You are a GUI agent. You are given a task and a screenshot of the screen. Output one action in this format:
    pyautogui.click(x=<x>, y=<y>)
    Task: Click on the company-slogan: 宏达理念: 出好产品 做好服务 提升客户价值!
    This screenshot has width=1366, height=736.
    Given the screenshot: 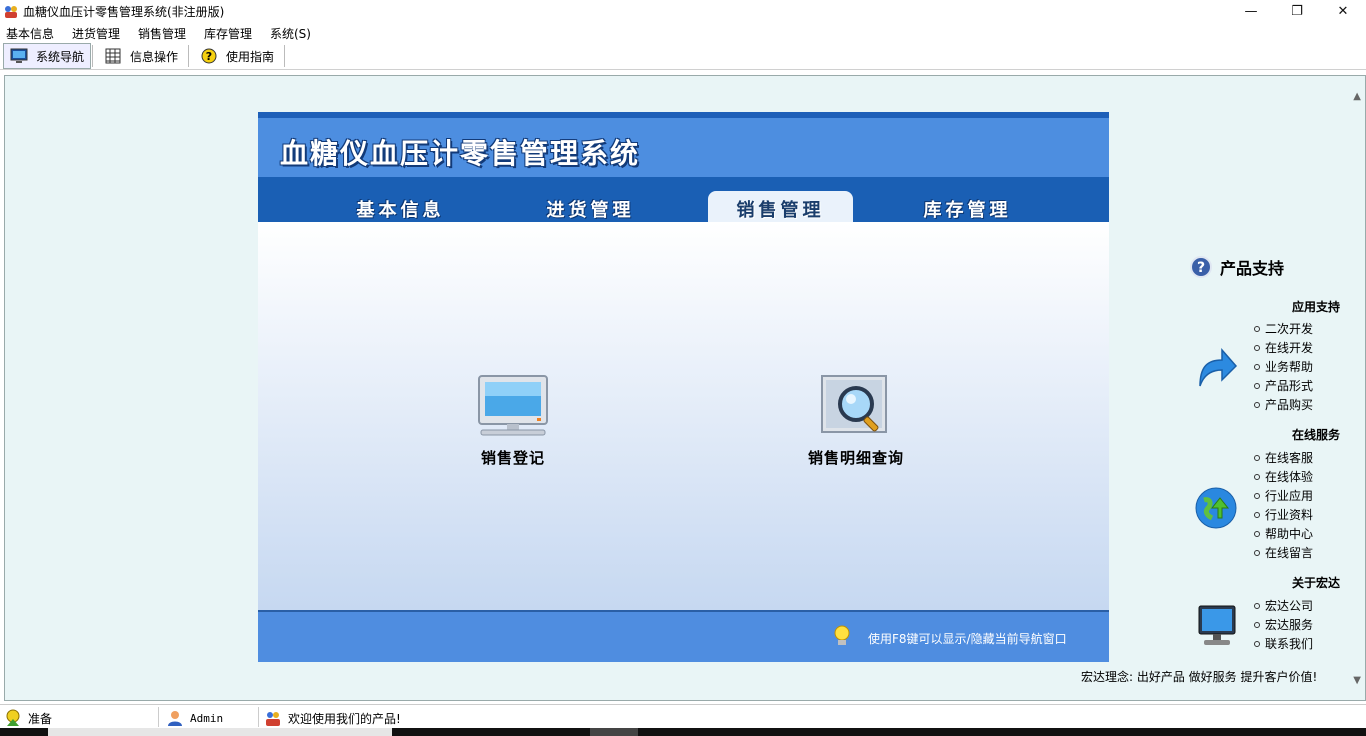 What is the action you would take?
    pyautogui.click(x=1199, y=677)
    